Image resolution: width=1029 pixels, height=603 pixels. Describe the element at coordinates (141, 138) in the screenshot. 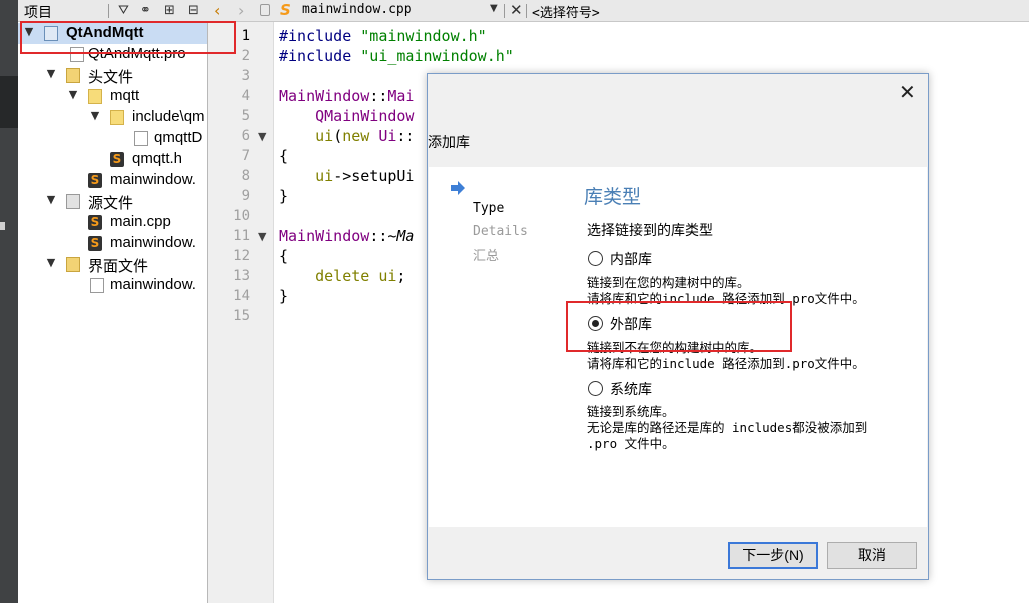

I see `file-icon` at that location.